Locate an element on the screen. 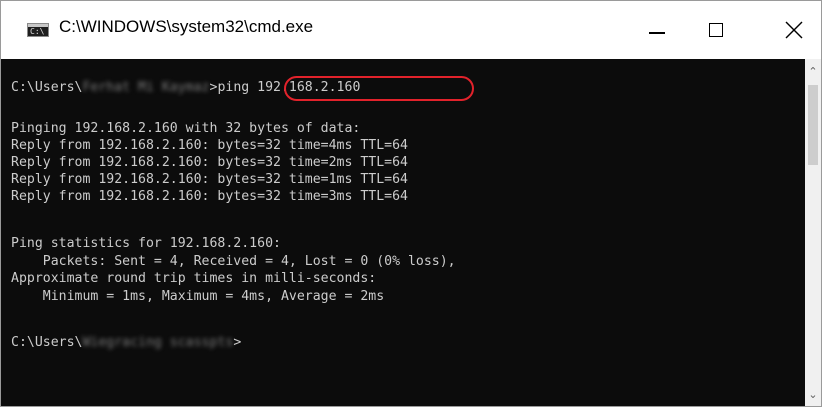 The image size is (822, 407). close-icon is located at coordinates (794, 30).